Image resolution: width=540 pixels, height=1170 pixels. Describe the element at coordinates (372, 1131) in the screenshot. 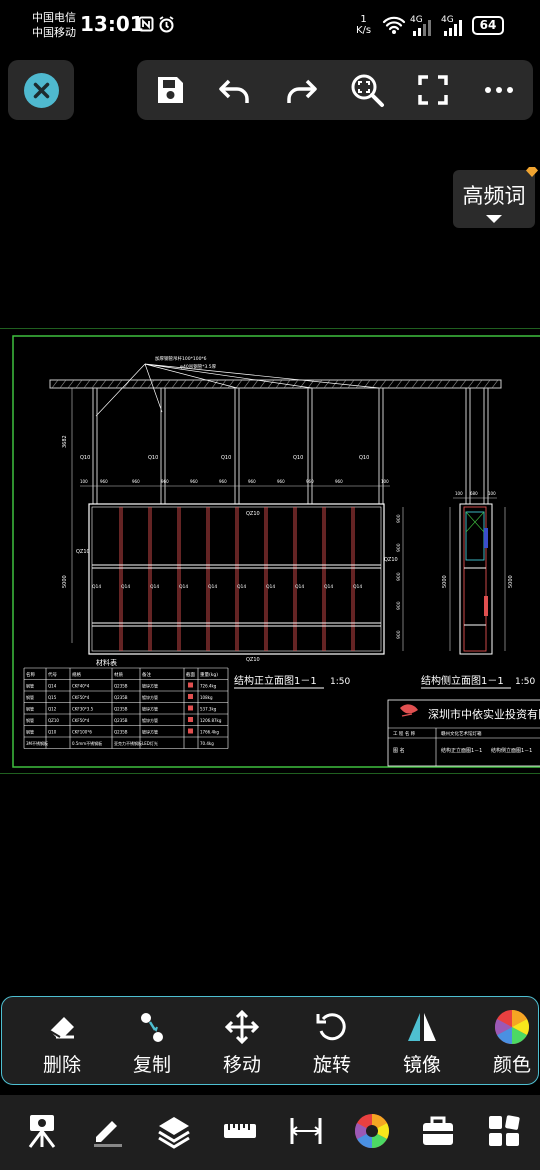

I see `palette-button` at that location.